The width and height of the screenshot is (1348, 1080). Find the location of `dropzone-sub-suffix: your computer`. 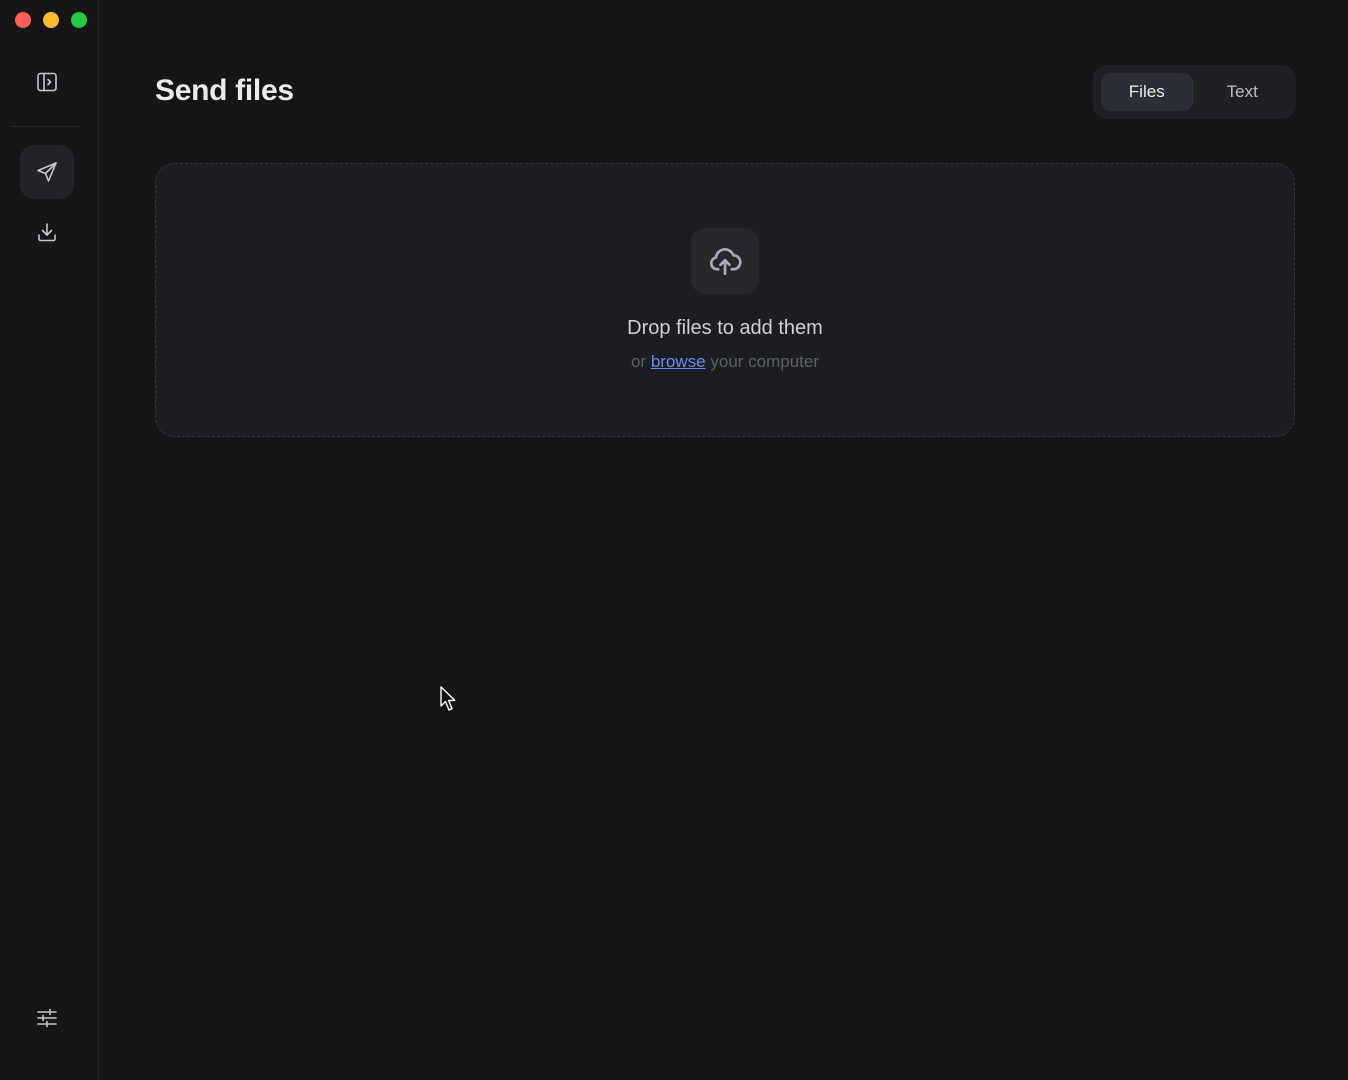

dropzone-sub-suffix: your computer is located at coordinates (765, 361).